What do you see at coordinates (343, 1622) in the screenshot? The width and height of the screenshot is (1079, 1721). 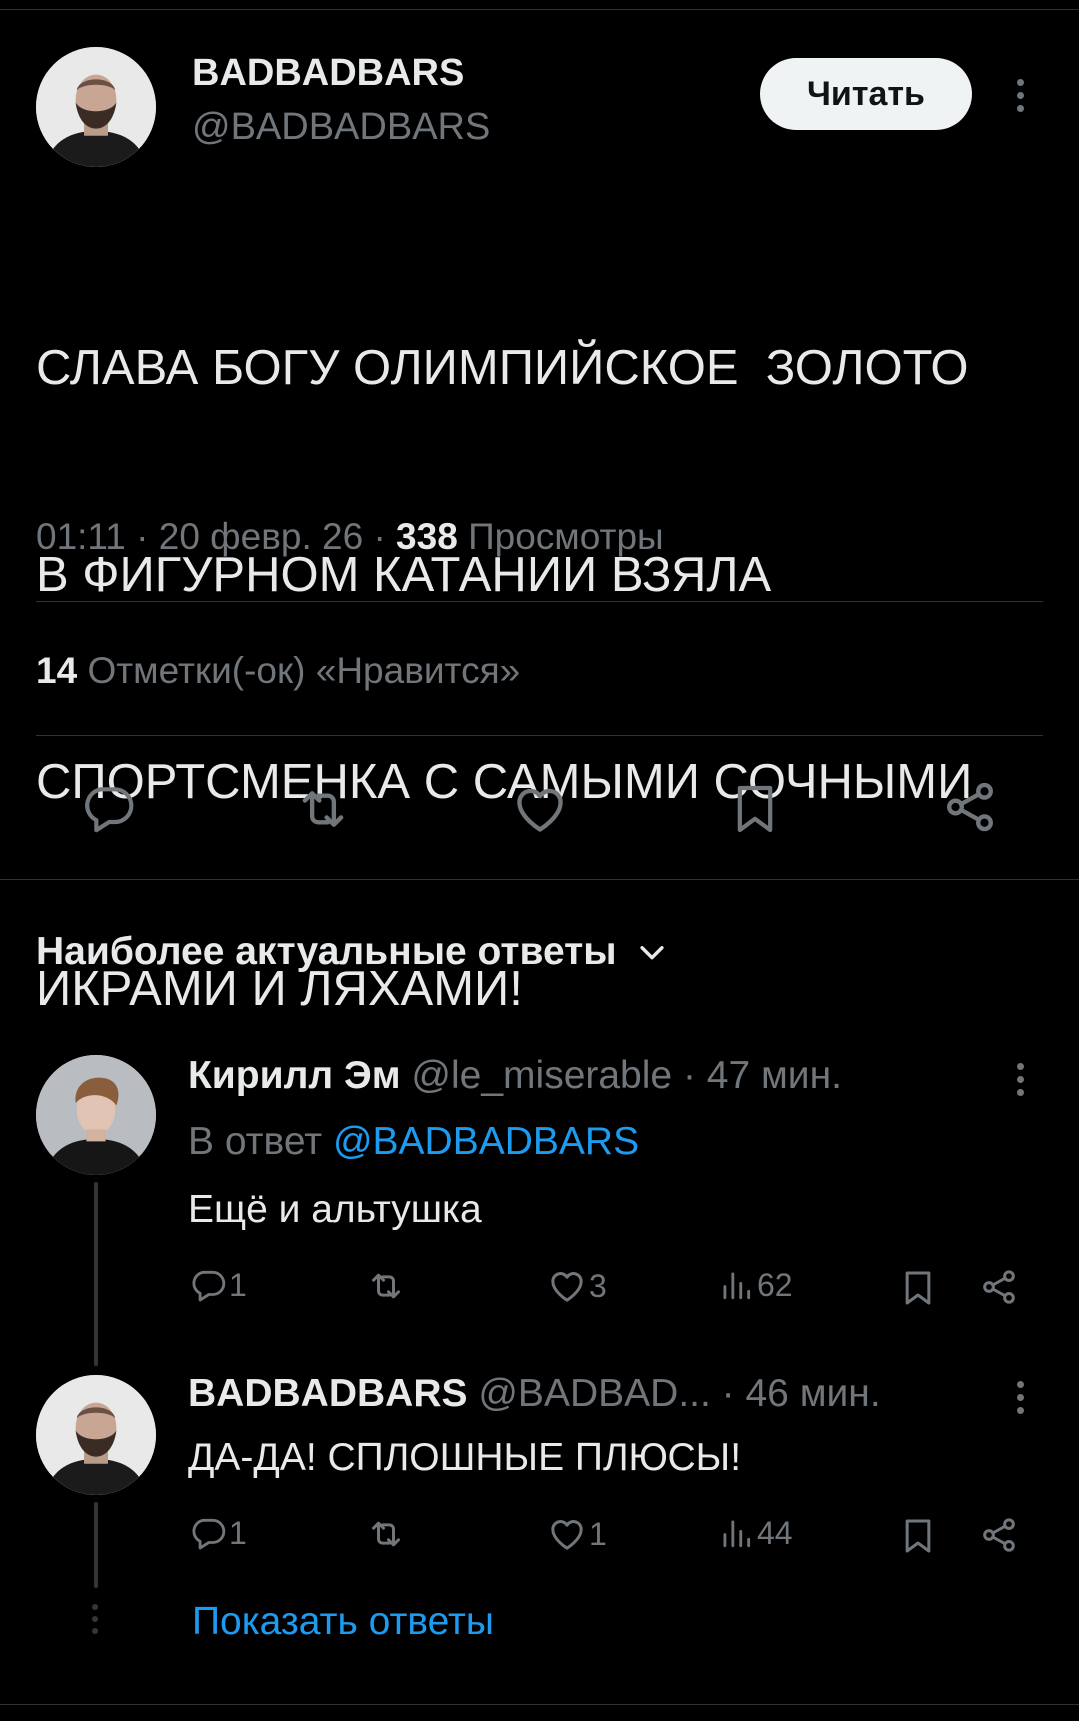 I see `show-replies-link: Показать ответы` at bounding box center [343, 1622].